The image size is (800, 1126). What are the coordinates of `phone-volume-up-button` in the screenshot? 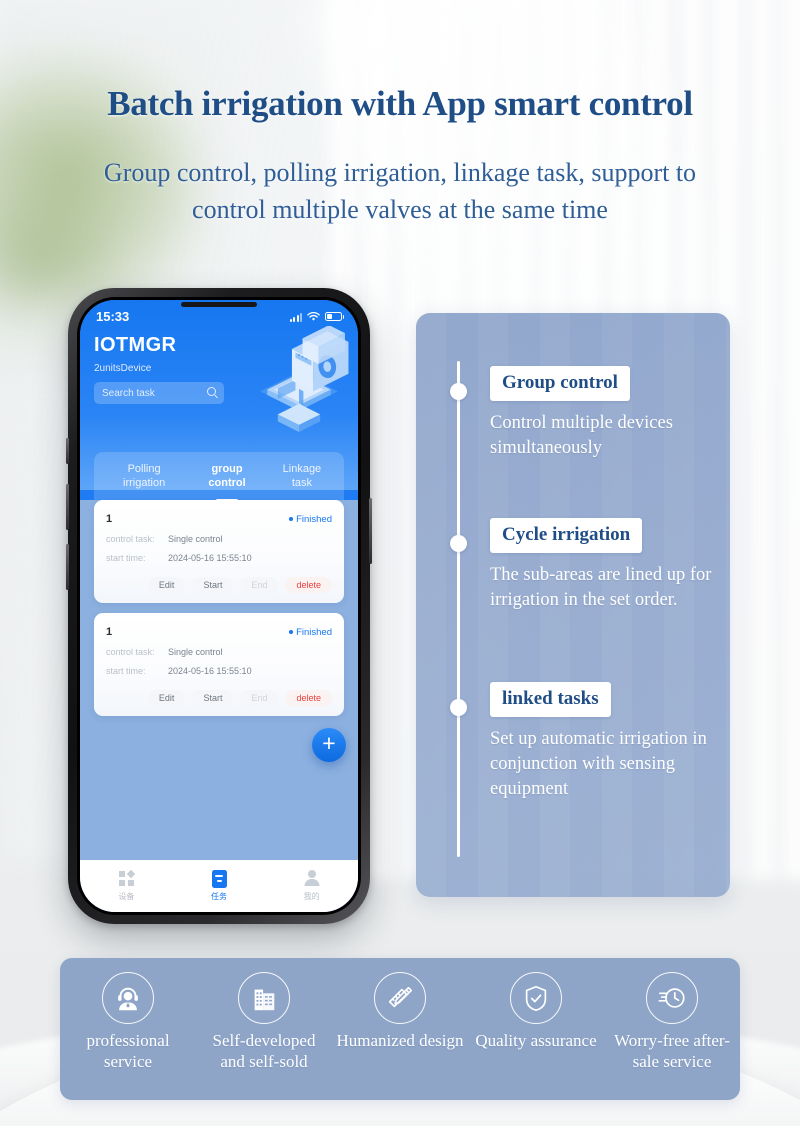 It's located at (67, 507).